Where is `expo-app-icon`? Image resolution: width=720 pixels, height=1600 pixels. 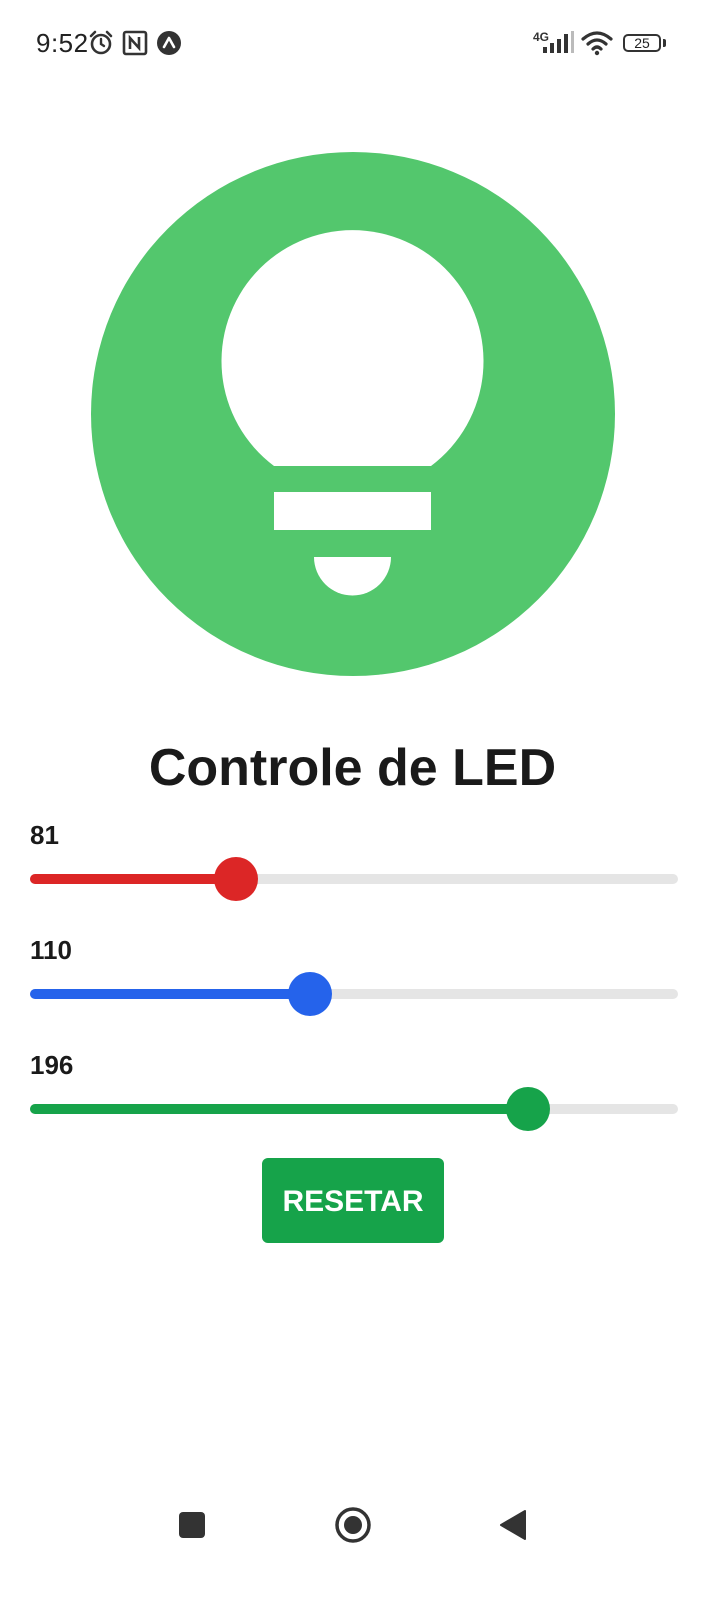 expo-app-icon is located at coordinates (169, 43).